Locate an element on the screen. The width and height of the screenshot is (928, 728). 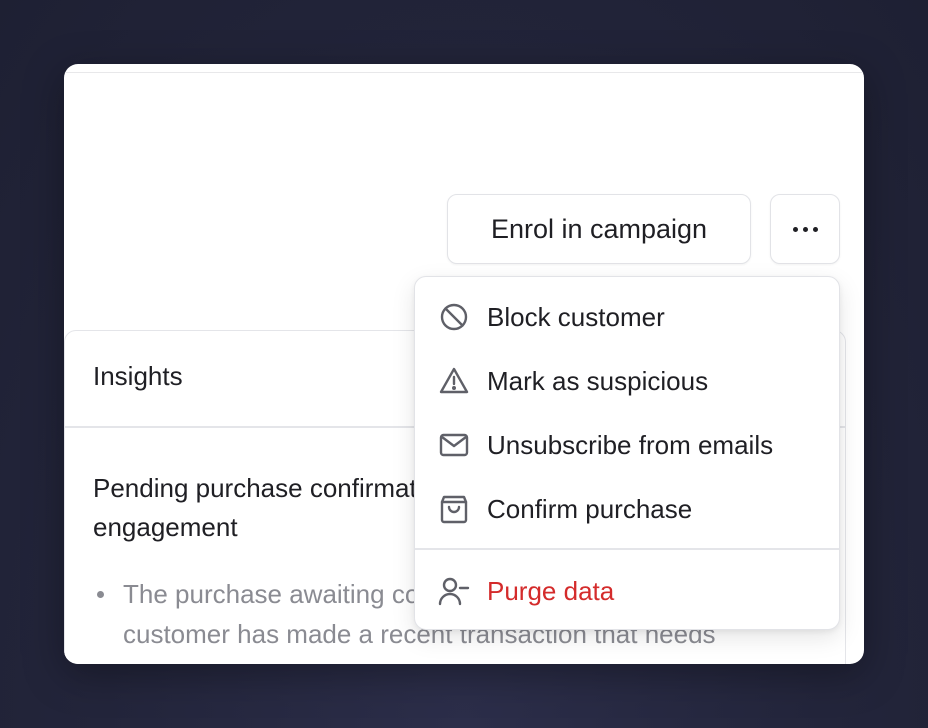
more-horizontal-icon is located at coordinates (805, 229).